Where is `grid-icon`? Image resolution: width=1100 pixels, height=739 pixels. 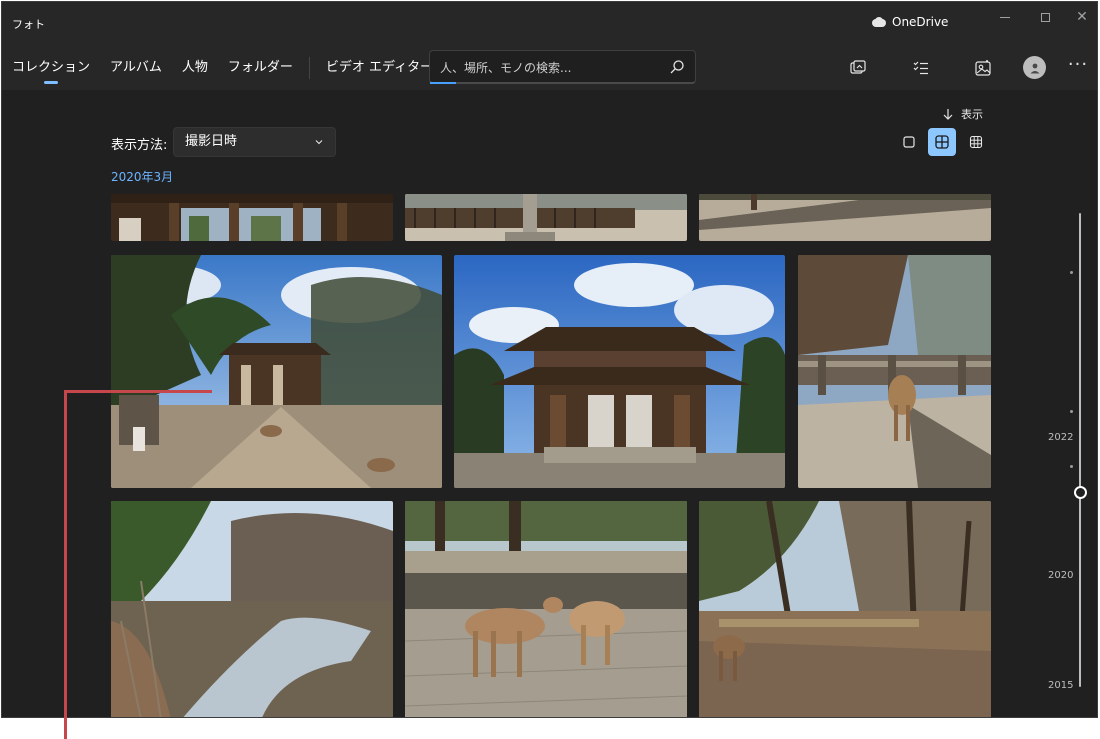
grid-icon is located at coordinates (942, 142).